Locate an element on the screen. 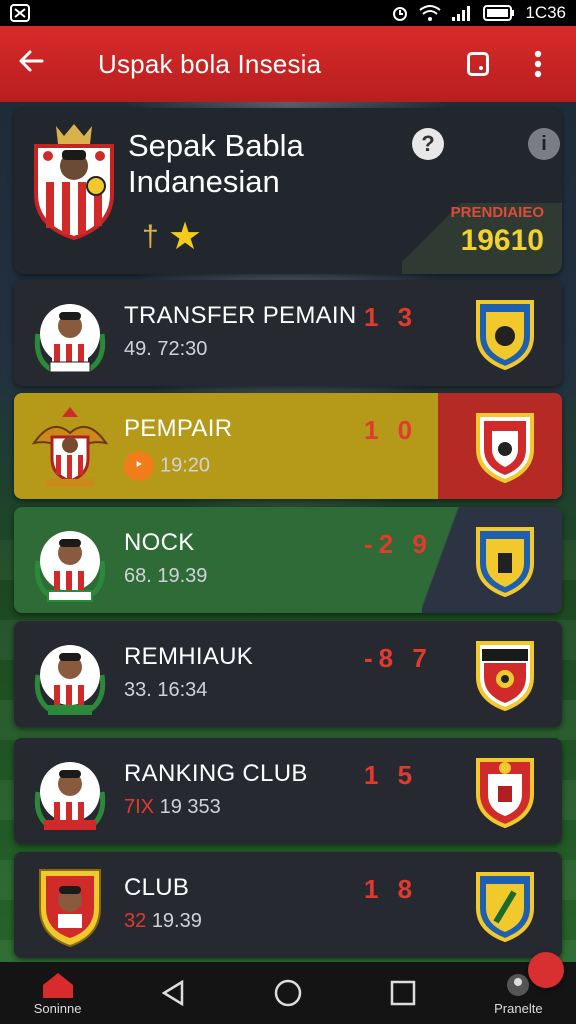 This screenshot has width=576, height=1024. nav-back is located at coordinates (173, 993).